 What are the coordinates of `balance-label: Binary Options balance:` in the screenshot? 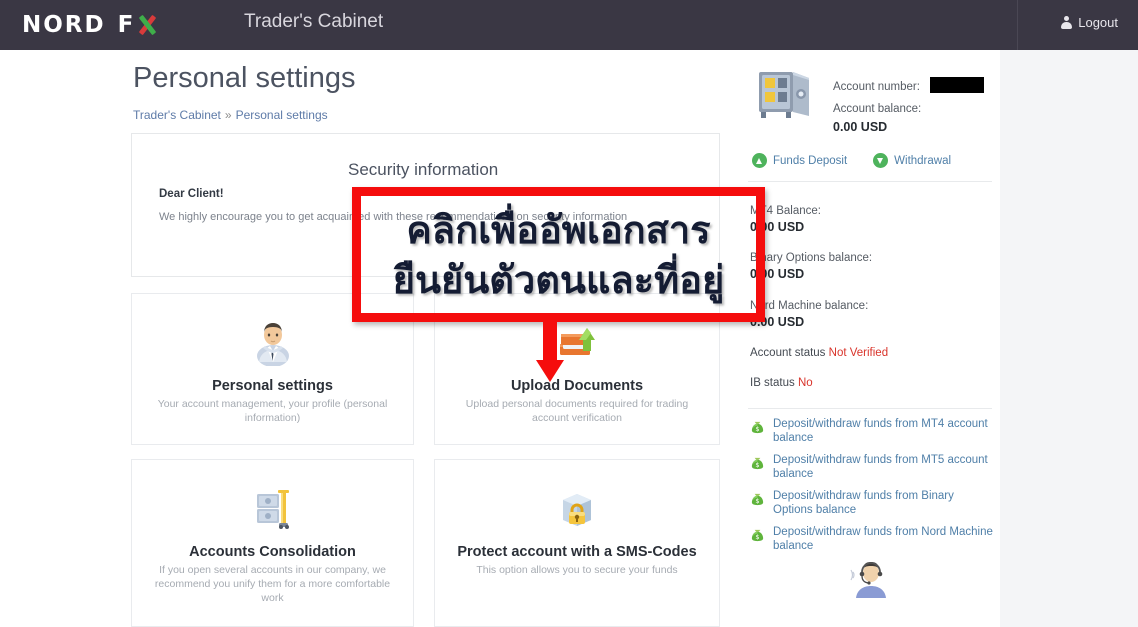 It's located at (811, 258).